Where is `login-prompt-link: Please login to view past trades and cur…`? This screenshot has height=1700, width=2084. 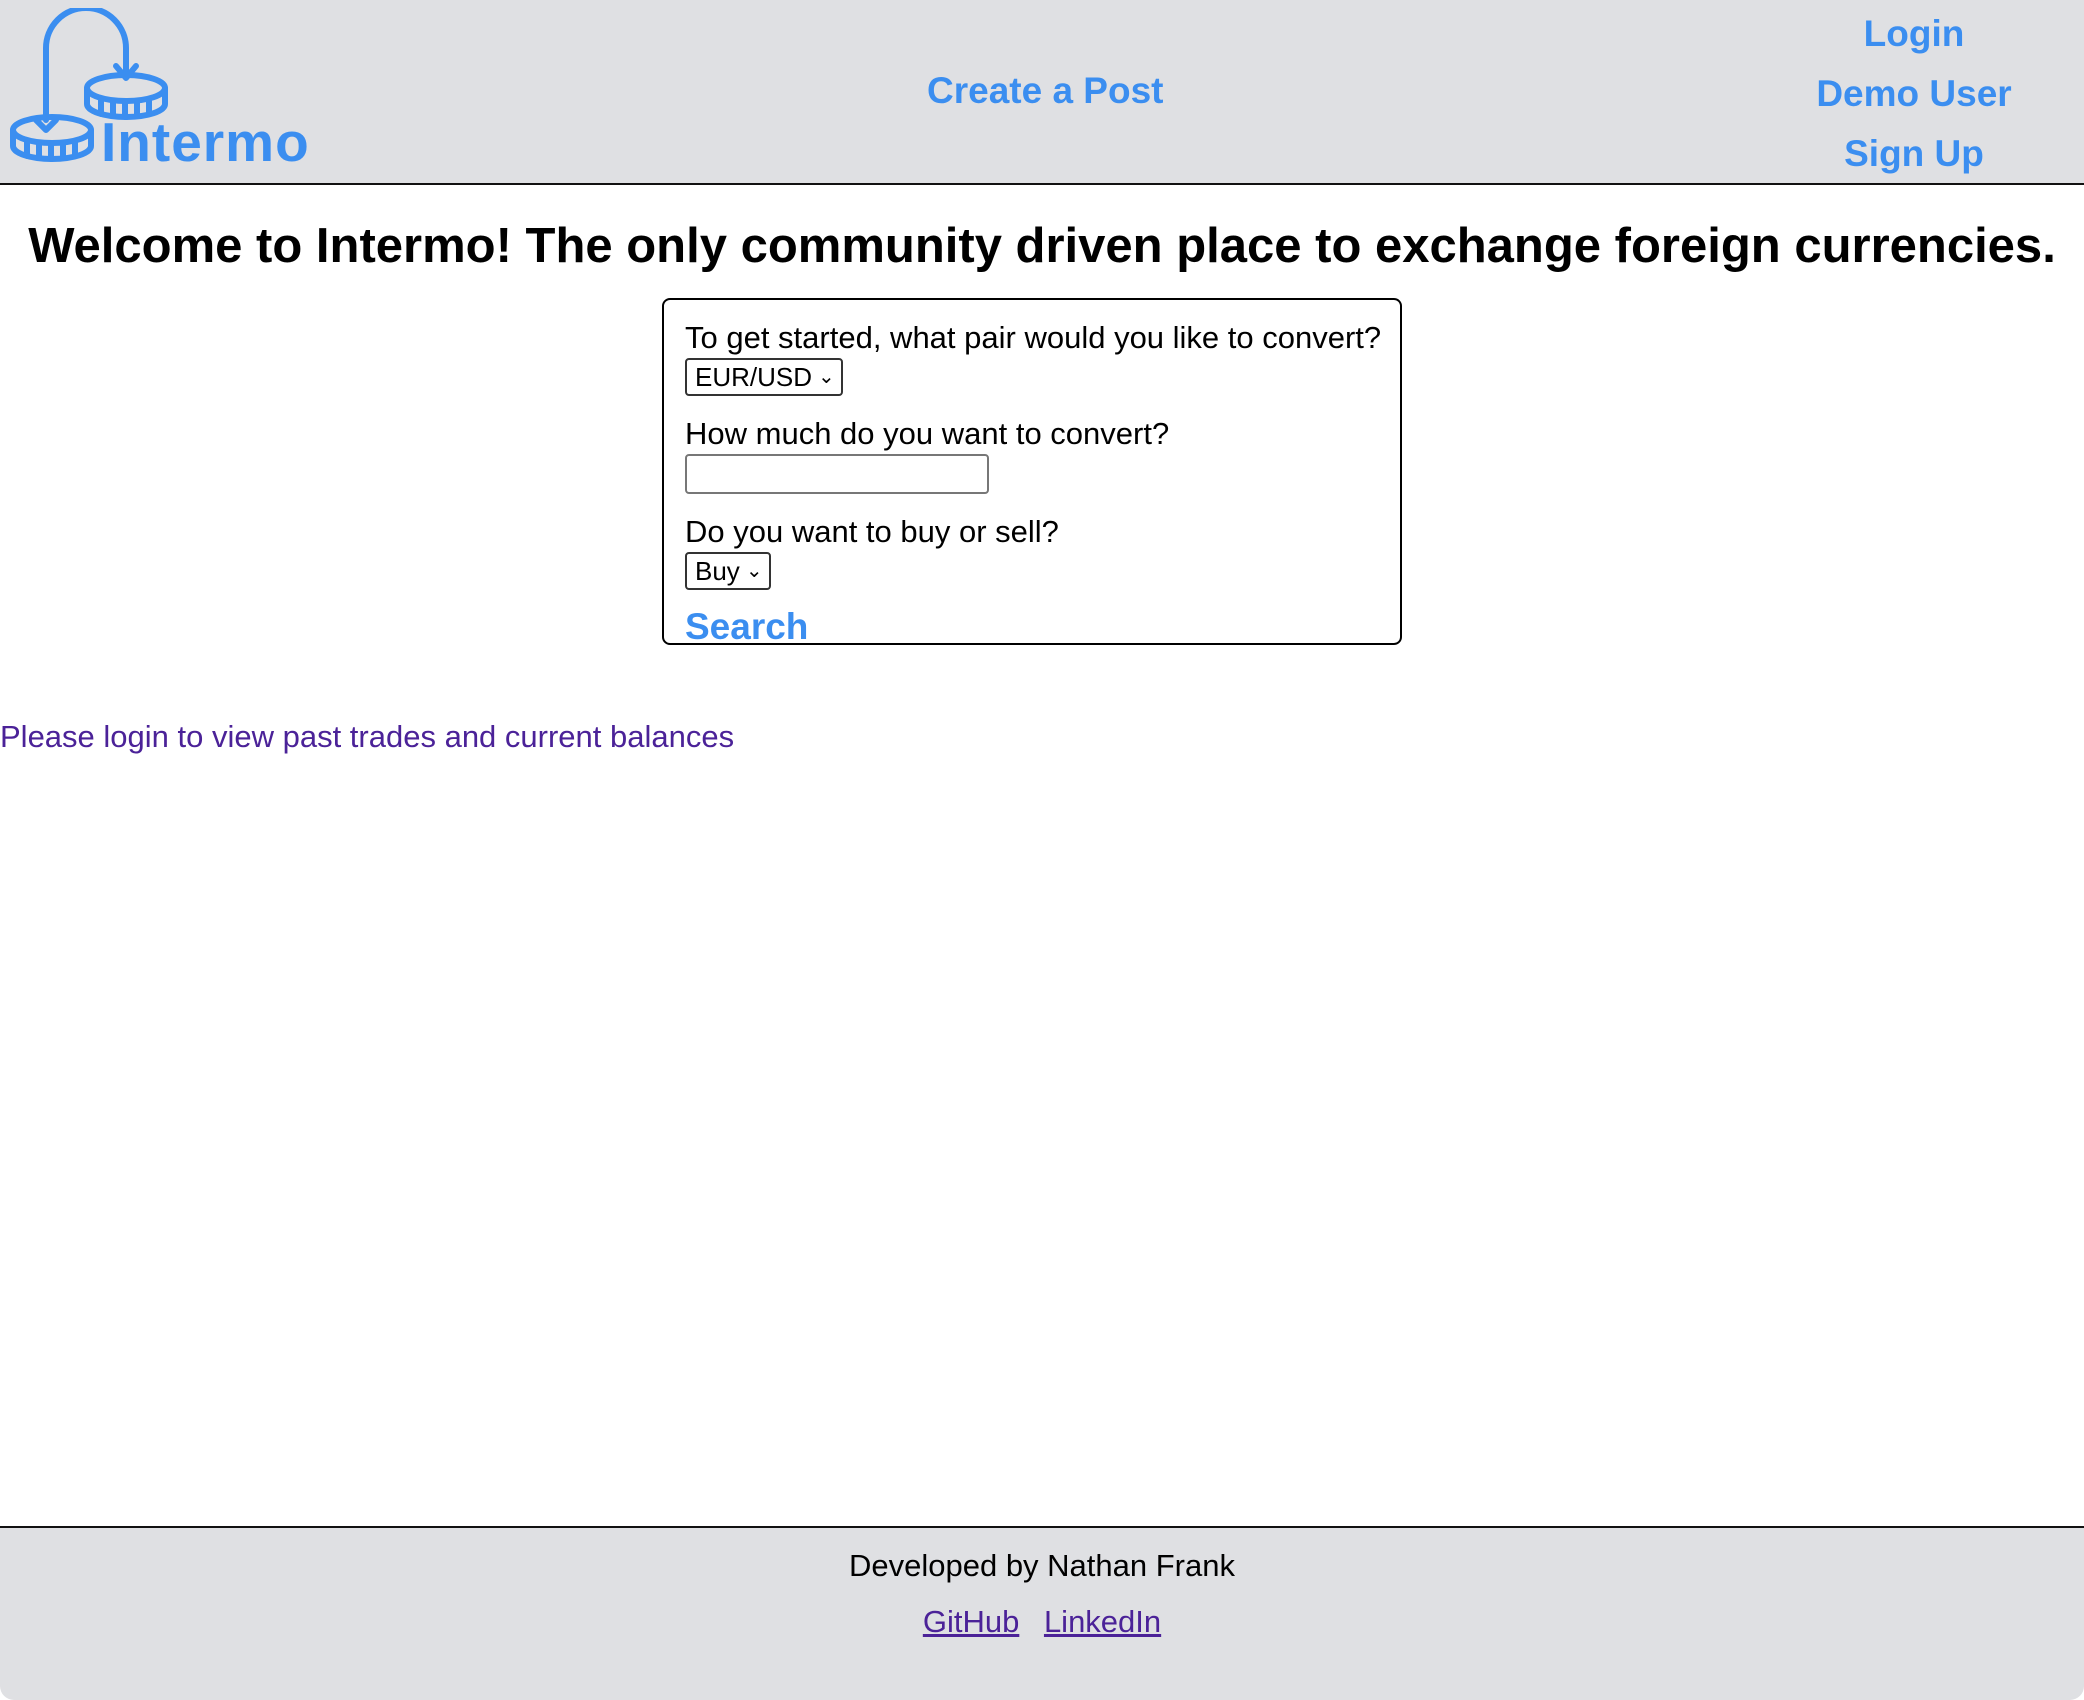
login-prompt-link: Please login to view past trades and cur… is located at coordinates (367, 737).